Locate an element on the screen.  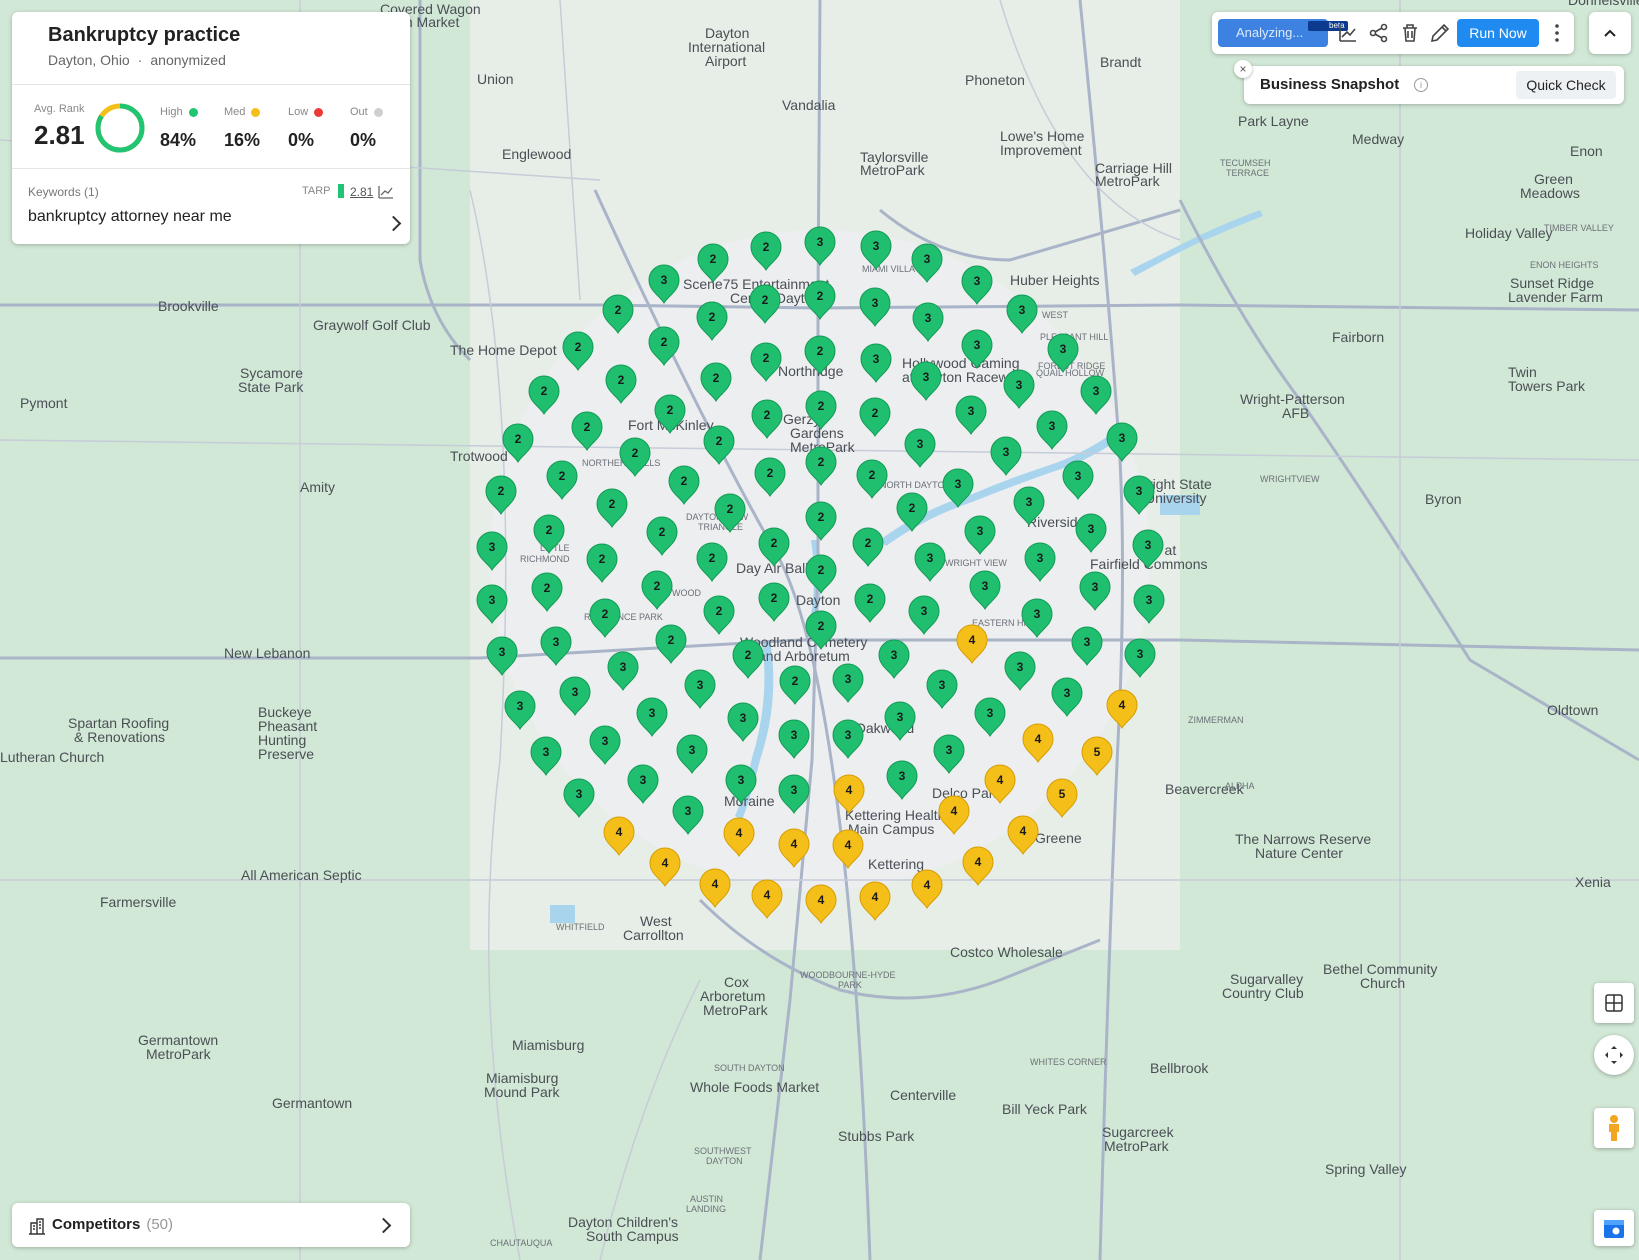
neighborhood-label: MIAMI VILLA is located at coordinates (888, 269).